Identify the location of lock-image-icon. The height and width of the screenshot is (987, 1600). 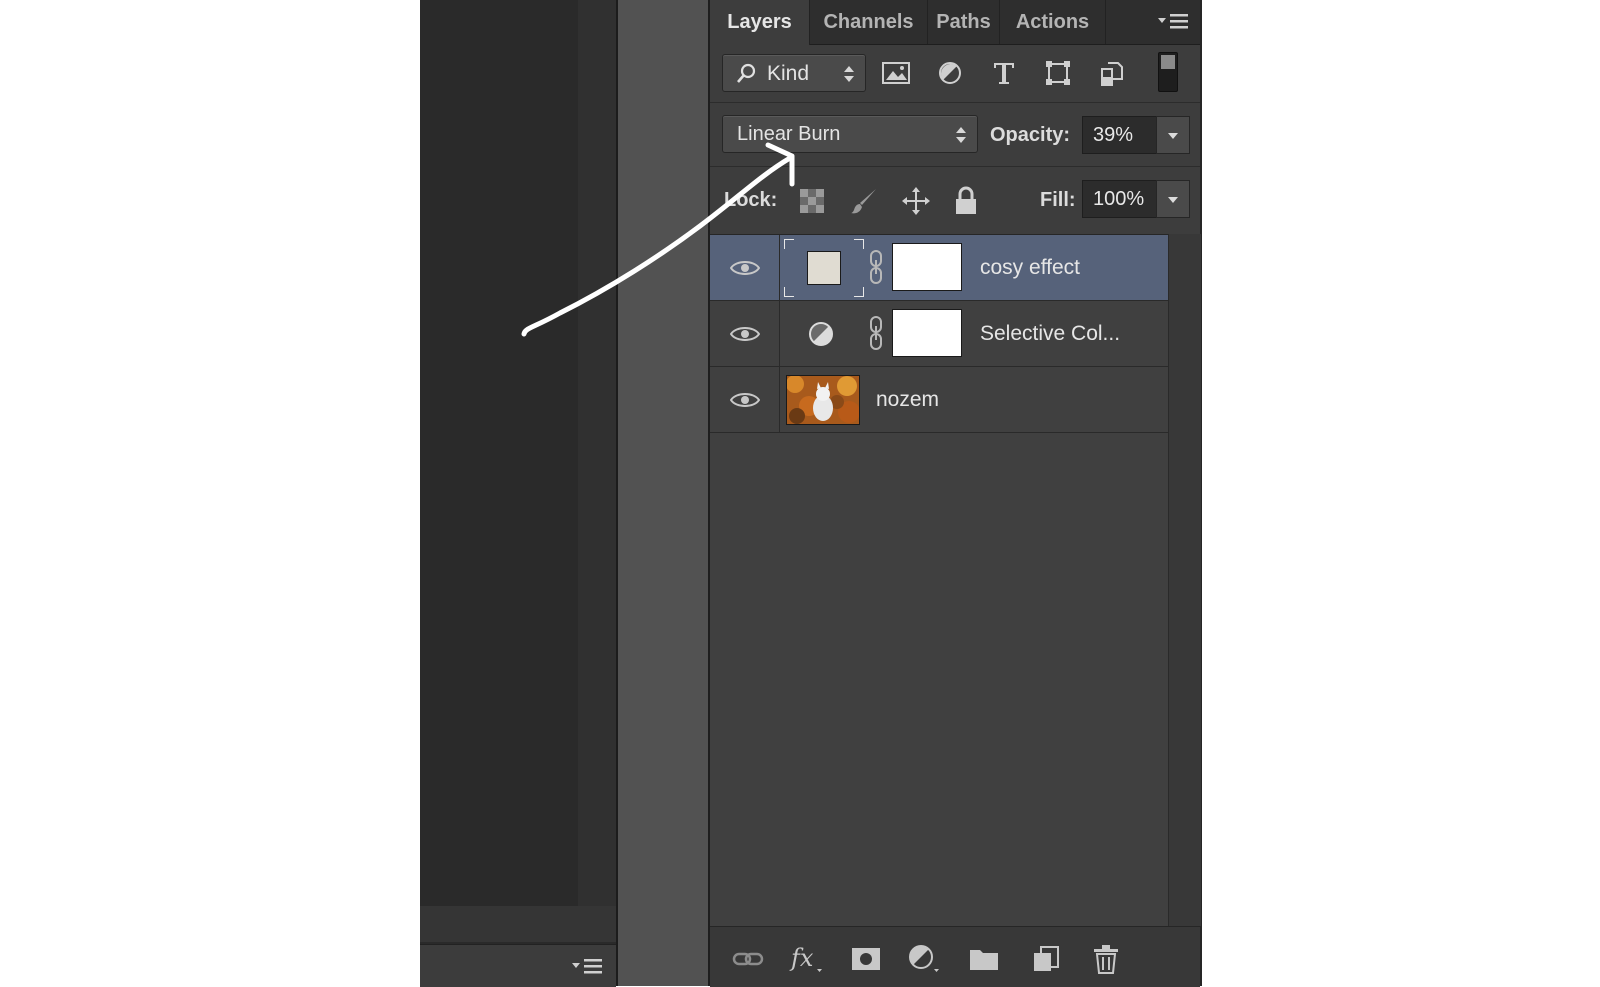
(864, 201).